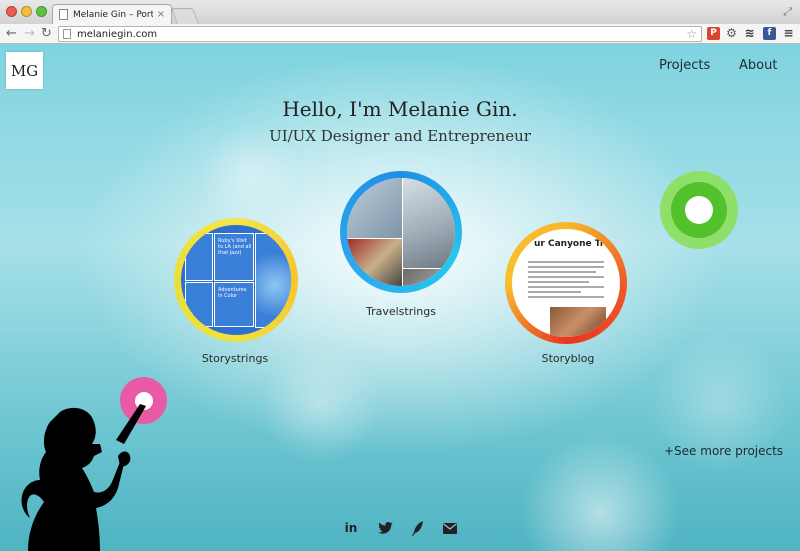 This screenshot has width=800, height=551. I want to click on project-storystrings-label: Storystrings, so click(235, 358).